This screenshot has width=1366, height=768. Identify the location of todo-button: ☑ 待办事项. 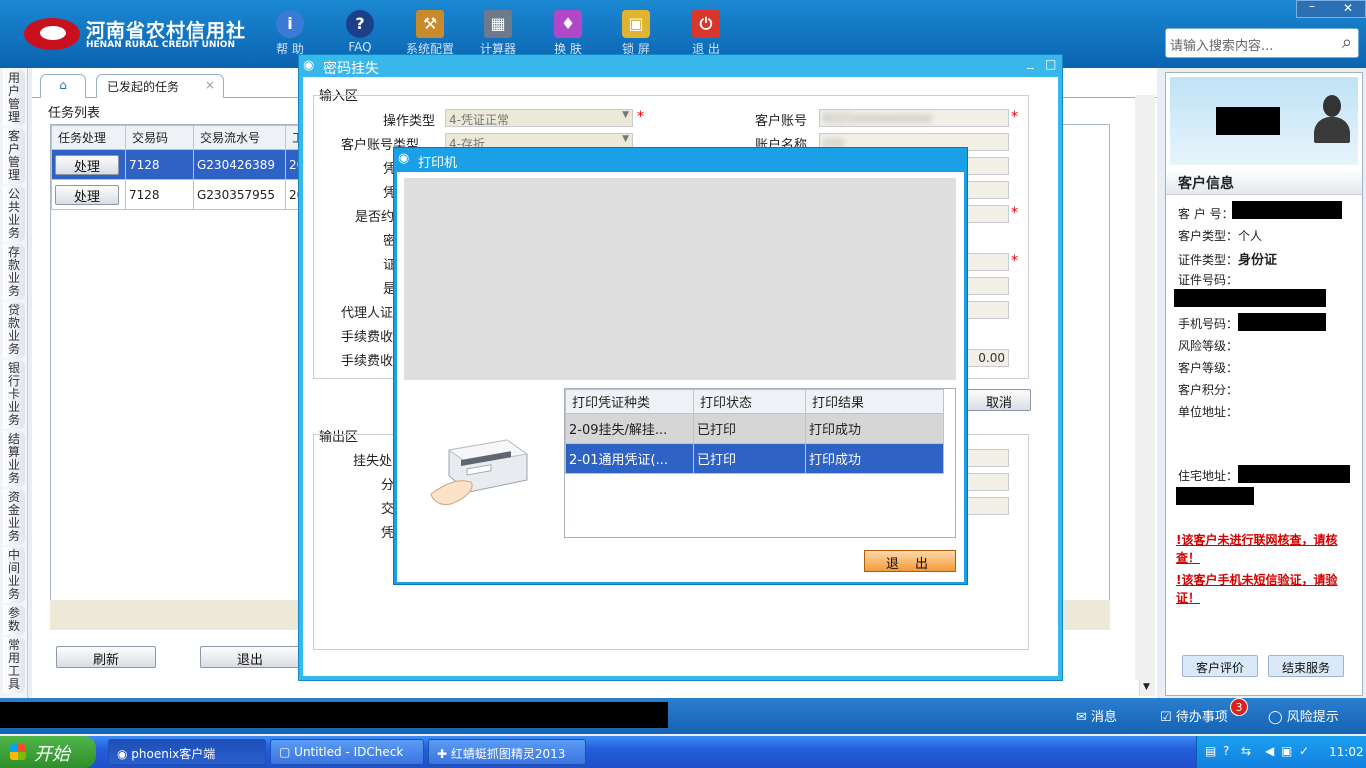
(1194, 715).